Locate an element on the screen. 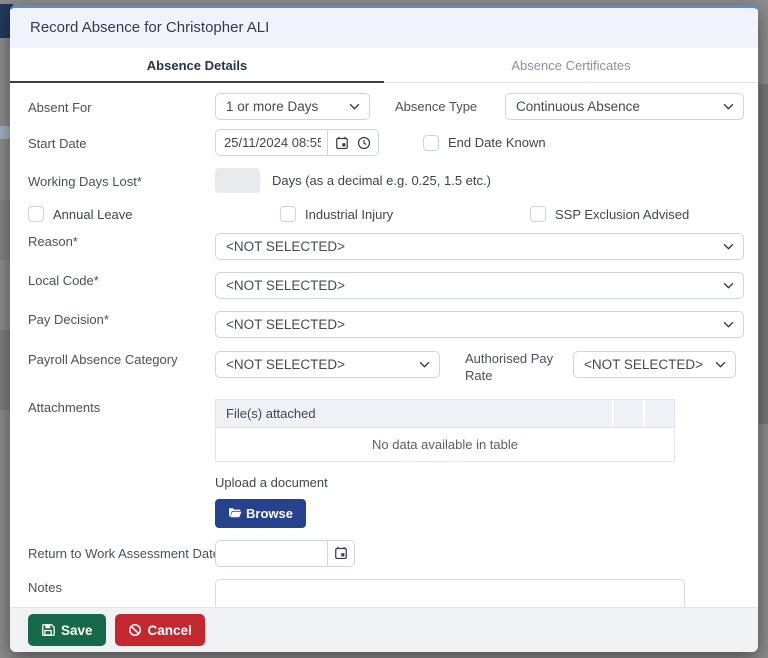 This screenshot has height=658, width=768. attachments-table-header: File(s) attached is located at coordinates (445, 413).